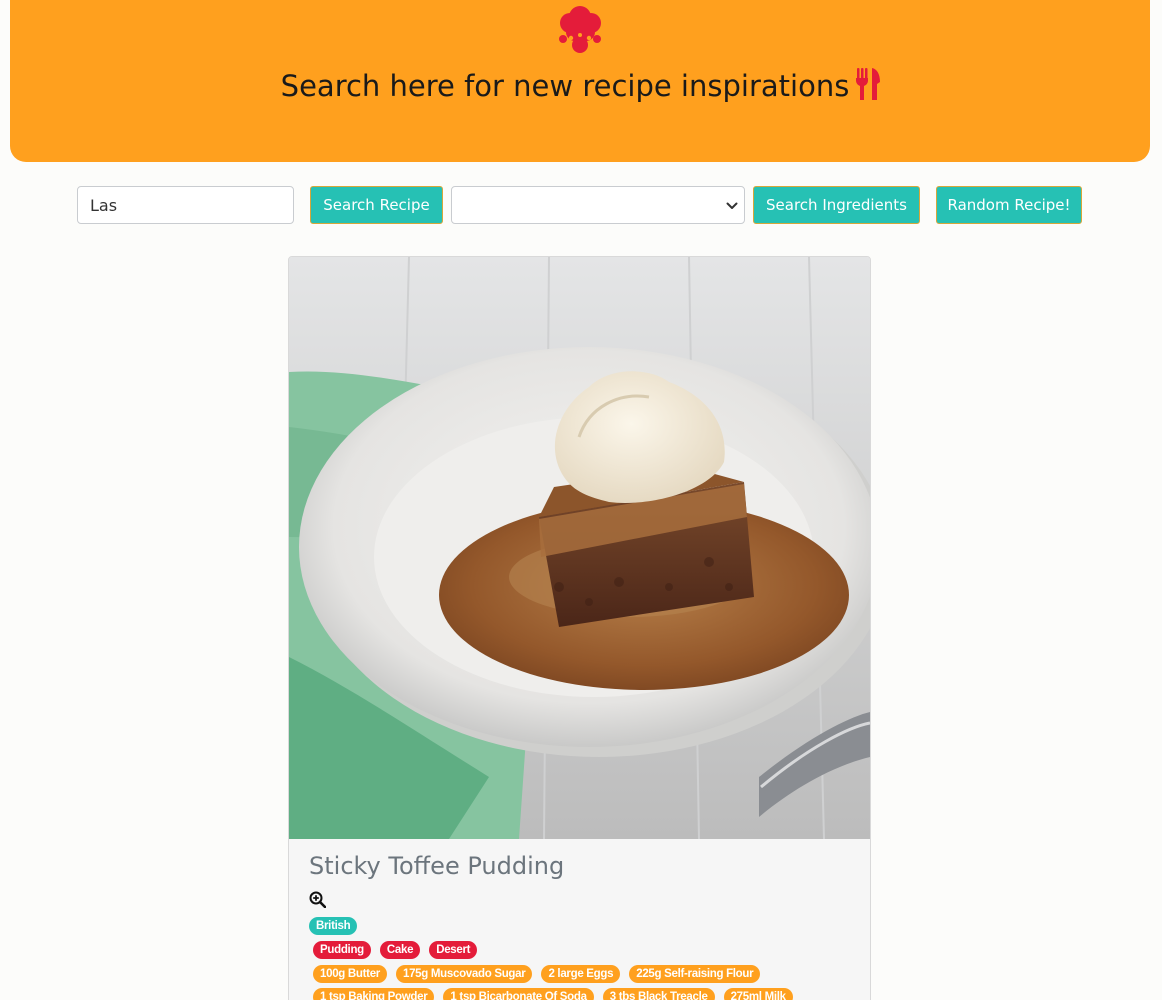 The width and height of the screenshot is (1162, 1000). Describe the element at coordinates (342, 950) in the screenshot. I see `category-tag: Pudding` at that location.